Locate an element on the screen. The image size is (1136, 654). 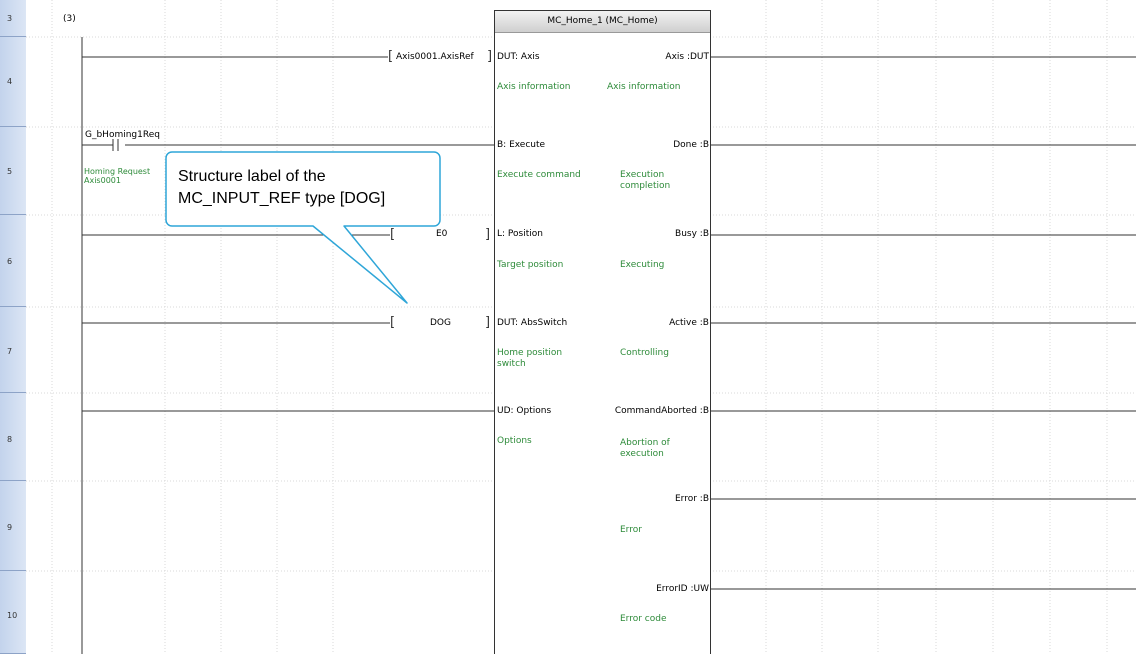
callout-line-2: MC_INPUT_REF type [DOG] is located at coordinates (282, 198).